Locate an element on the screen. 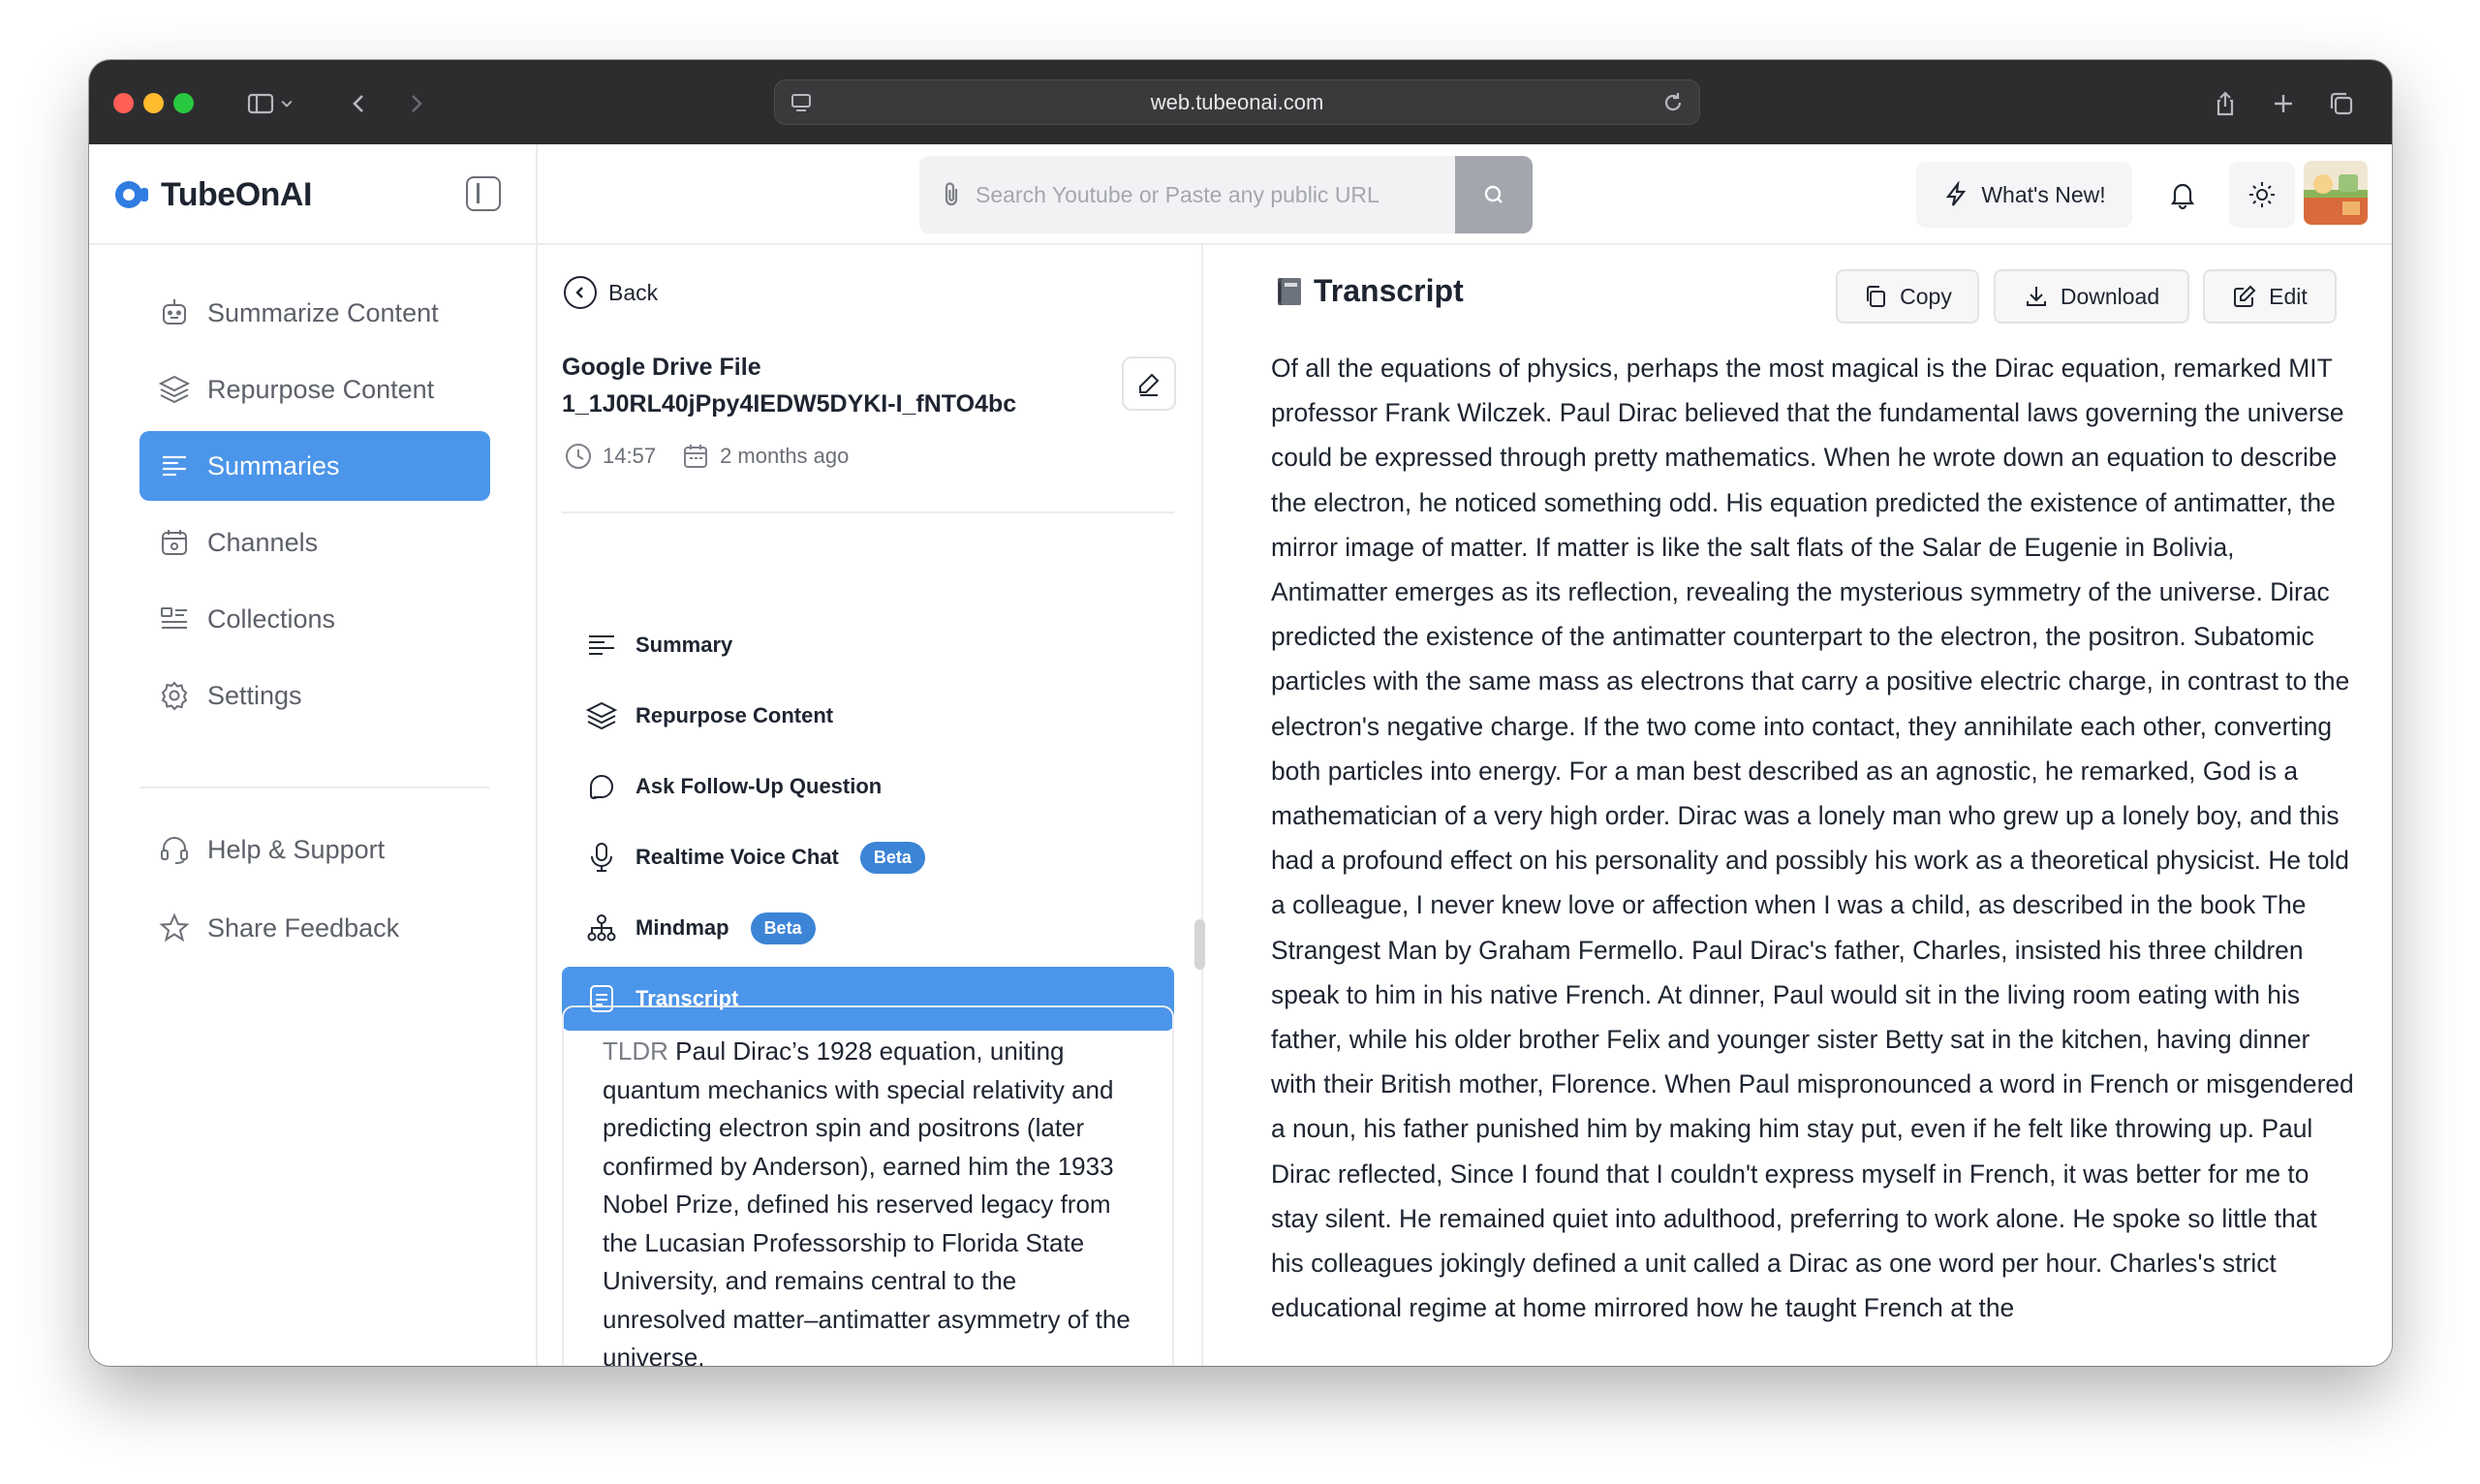  menu-item-label: Ask Follow-Up Question is located at coordinates (759, 786).